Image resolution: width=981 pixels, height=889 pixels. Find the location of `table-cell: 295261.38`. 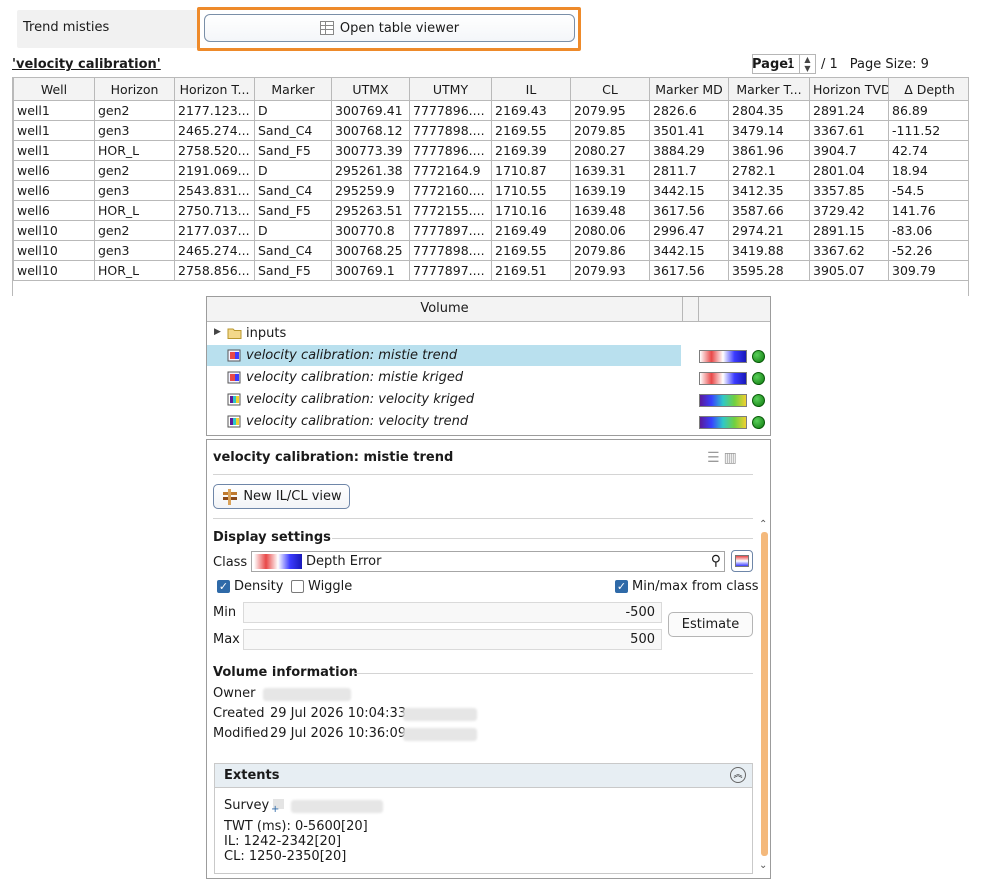

table-cell: 295261.38 is located at coordinates (370, 170).